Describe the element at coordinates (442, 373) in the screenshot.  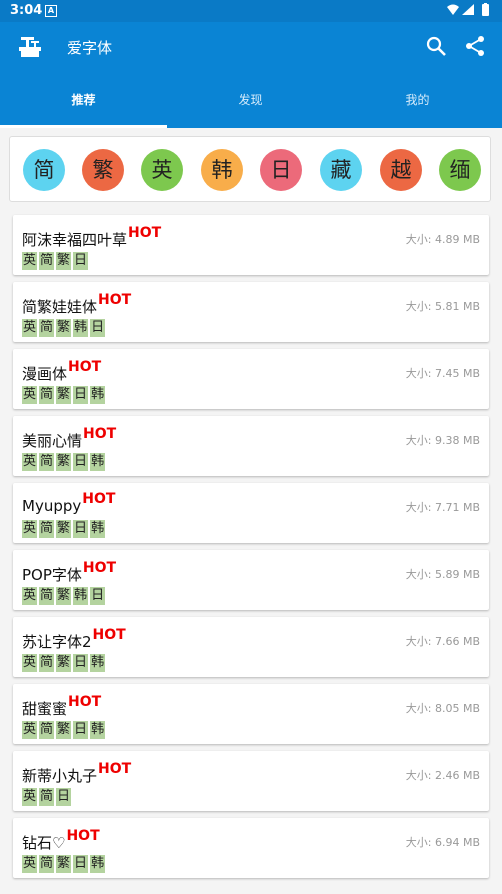
I see `font-size-label: 大小: 7.45 MB` at that location.